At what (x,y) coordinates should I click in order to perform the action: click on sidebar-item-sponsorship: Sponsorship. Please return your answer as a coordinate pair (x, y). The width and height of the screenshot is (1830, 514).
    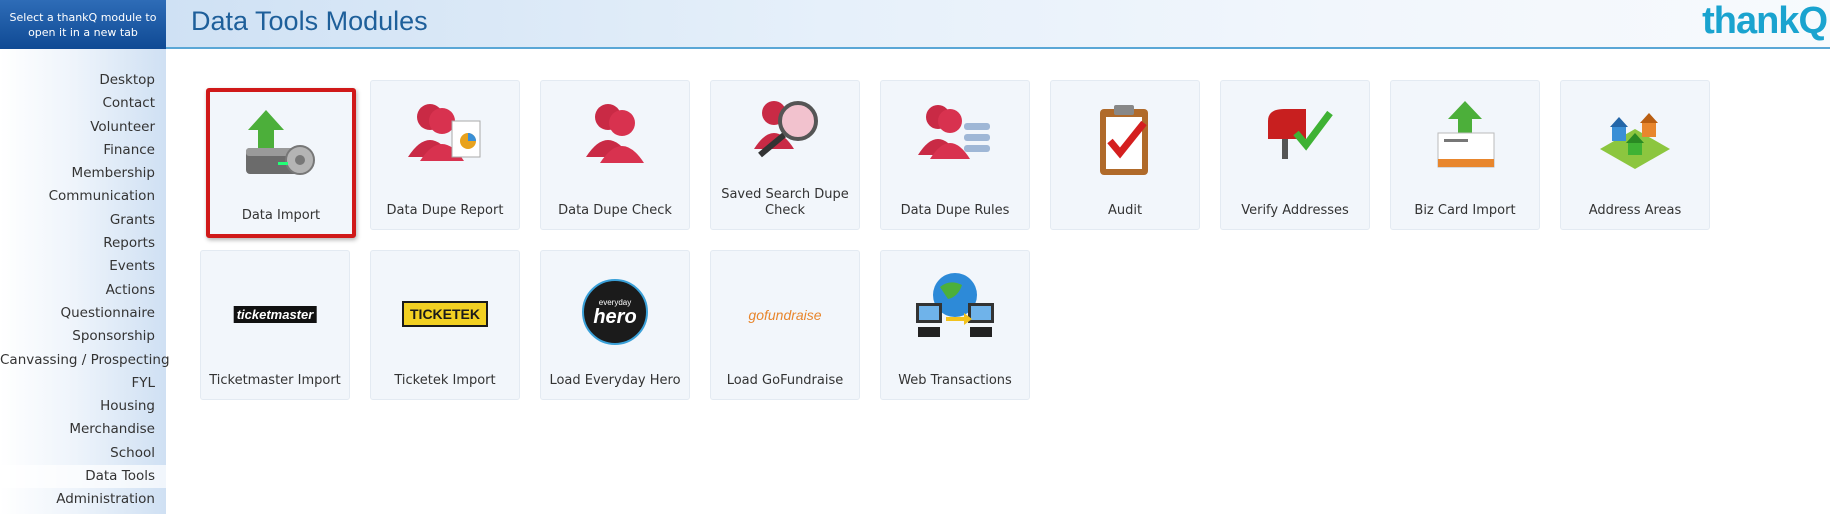
    Looking at the image, I should click on (83, 336).